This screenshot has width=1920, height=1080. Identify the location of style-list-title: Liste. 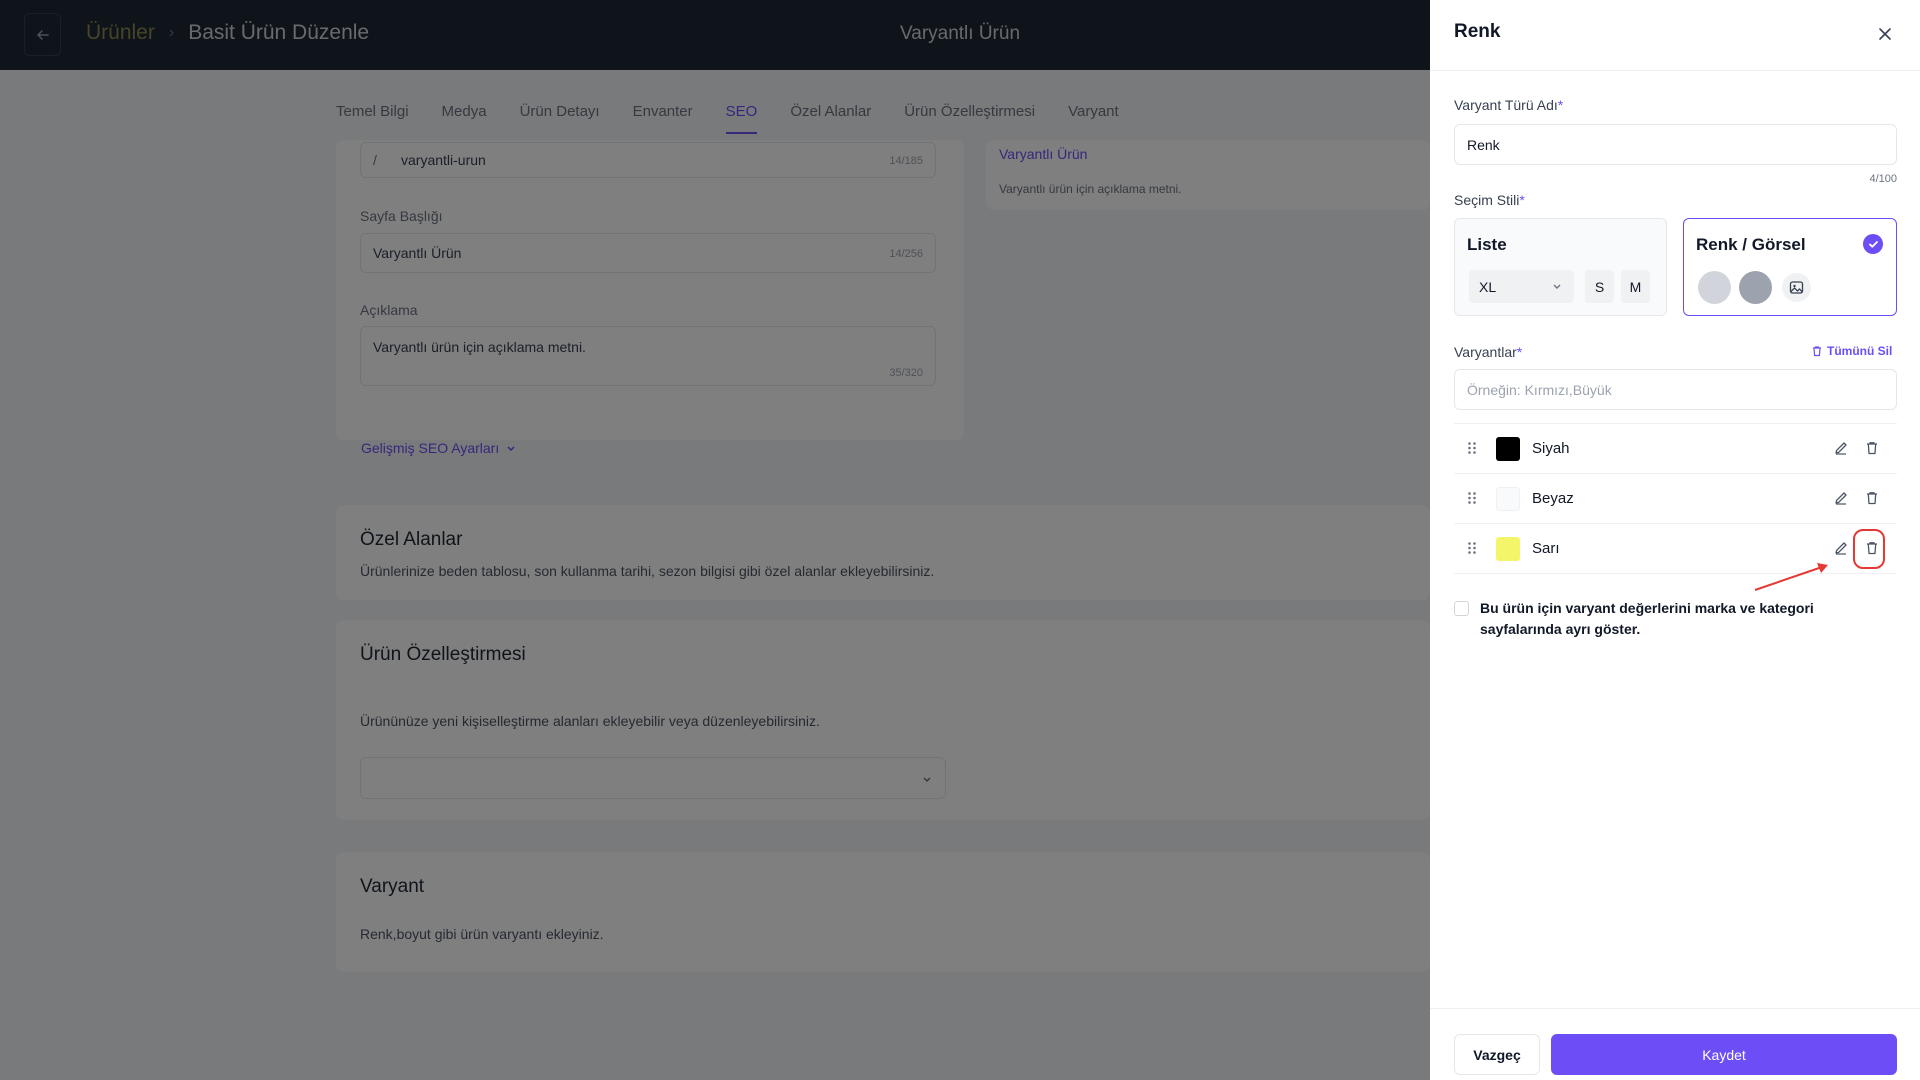
(1487, 244).